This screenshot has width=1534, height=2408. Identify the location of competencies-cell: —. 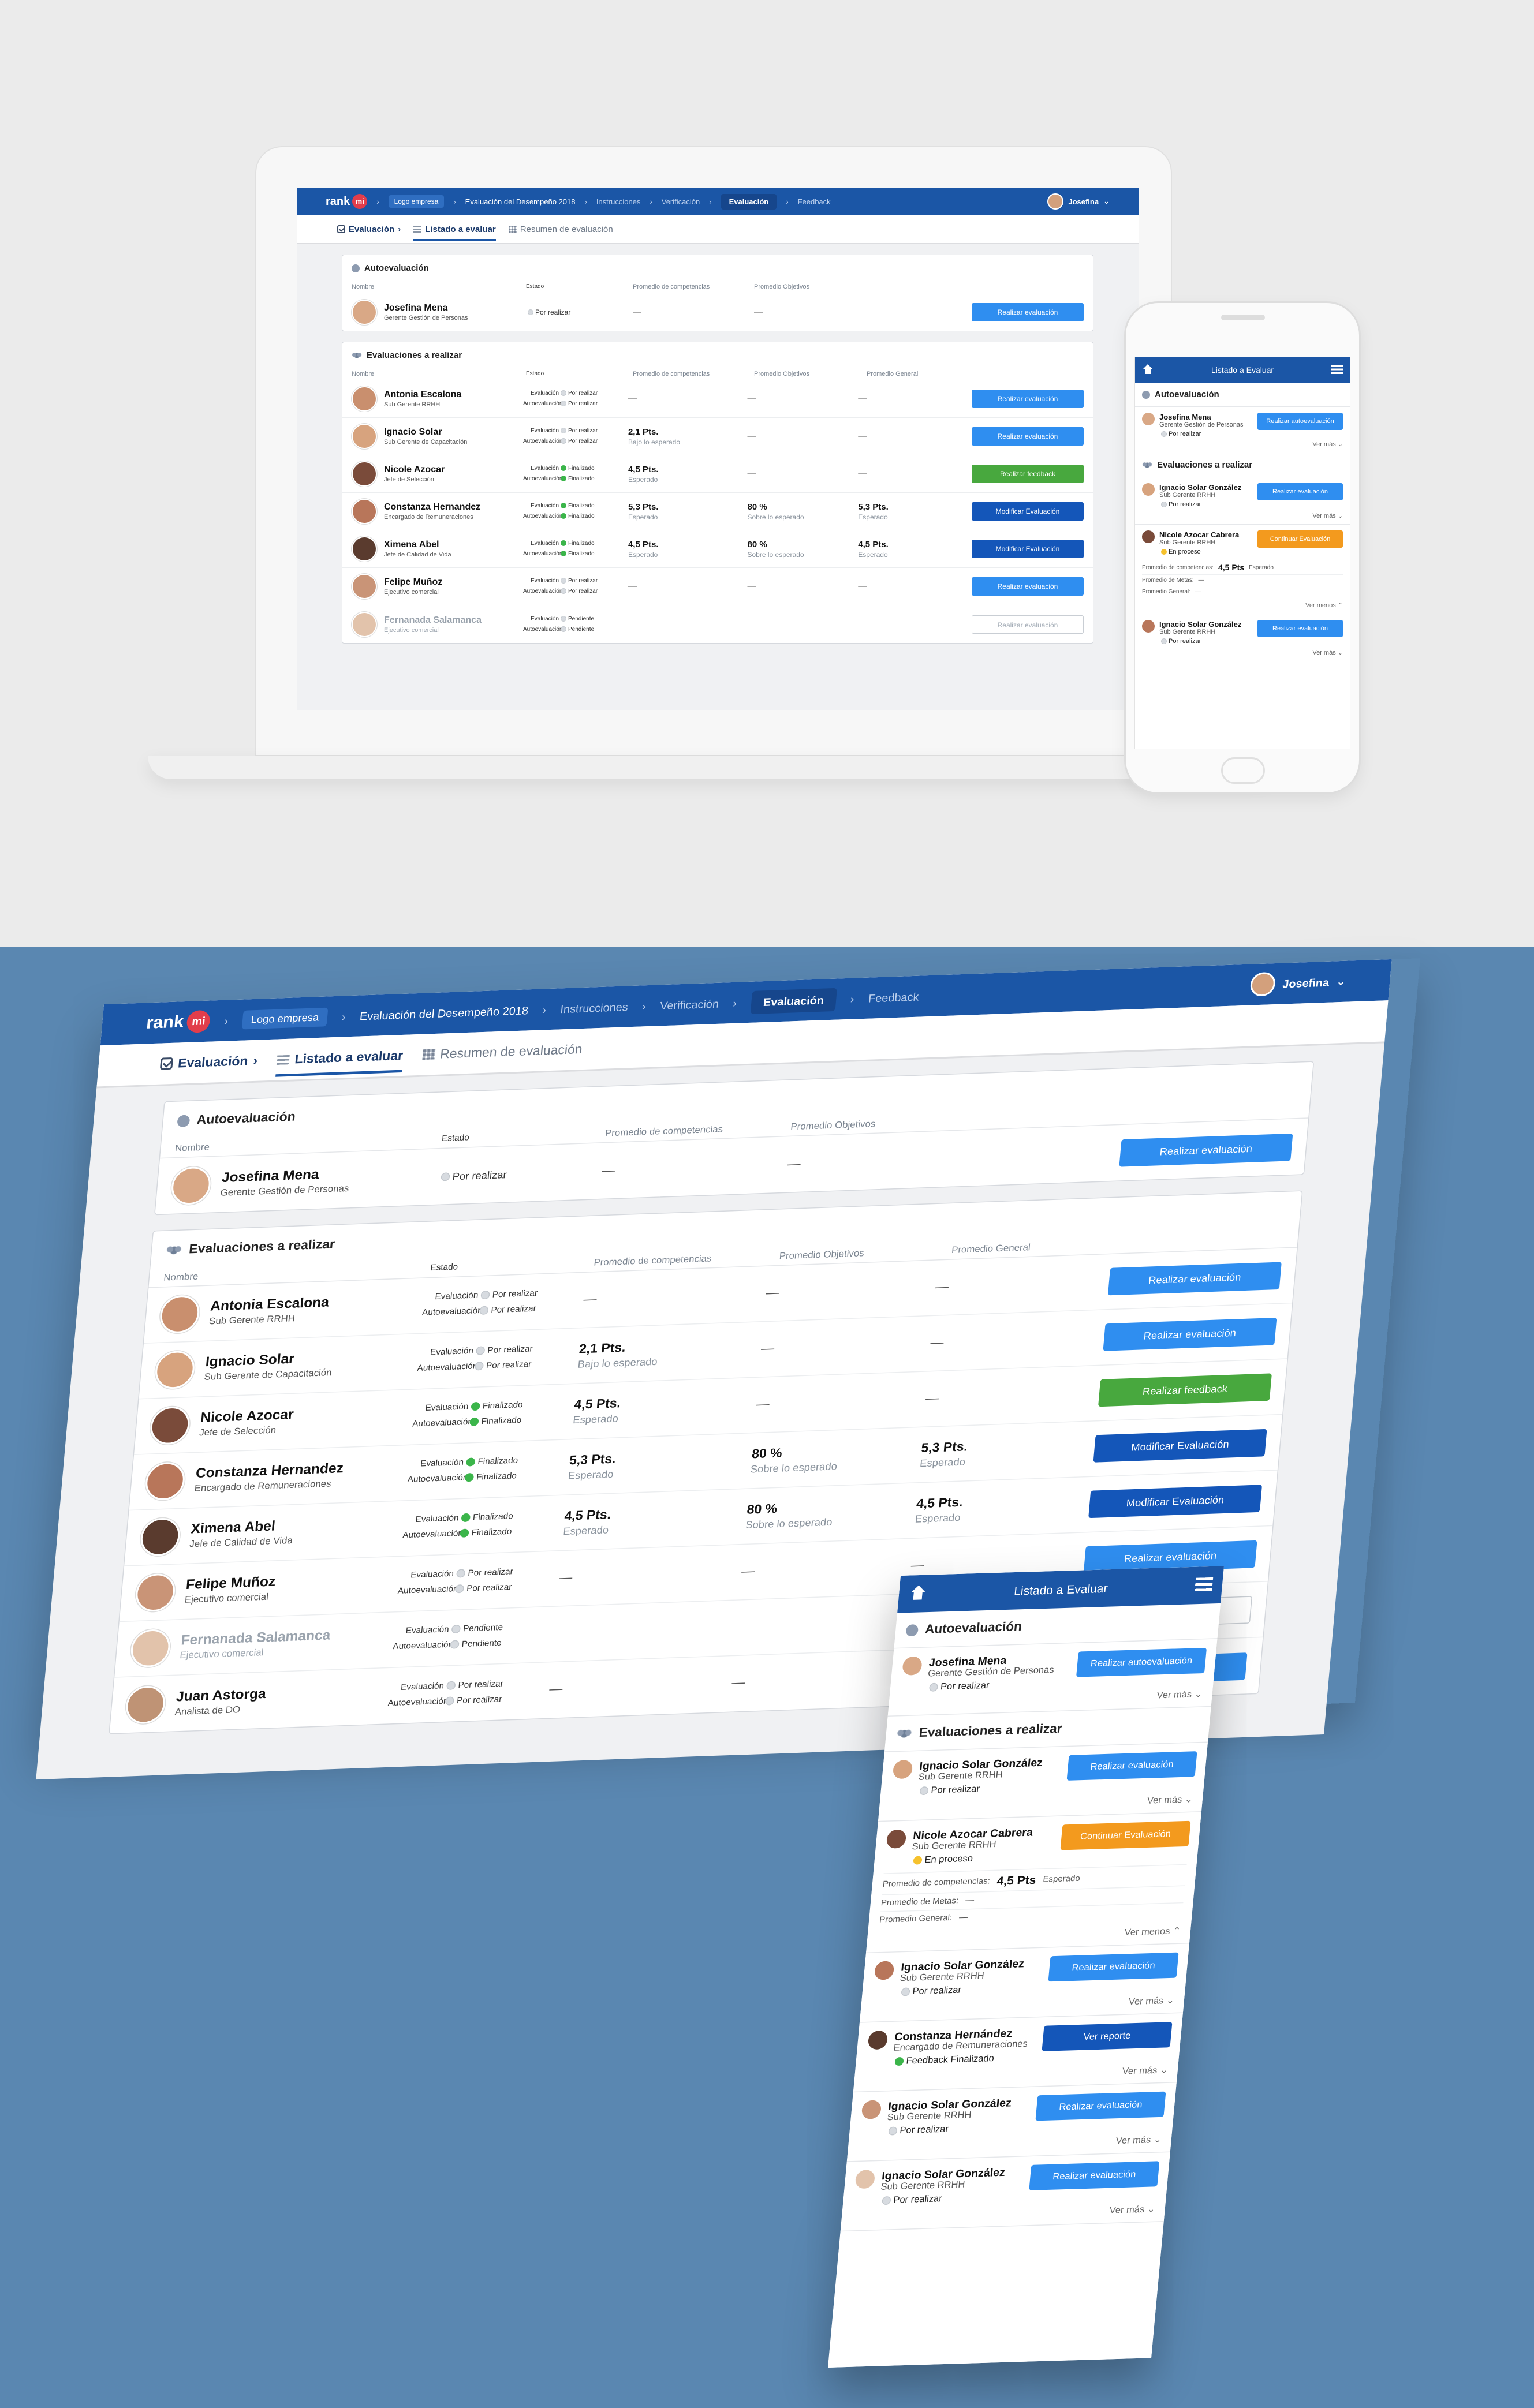
(674, 1296).